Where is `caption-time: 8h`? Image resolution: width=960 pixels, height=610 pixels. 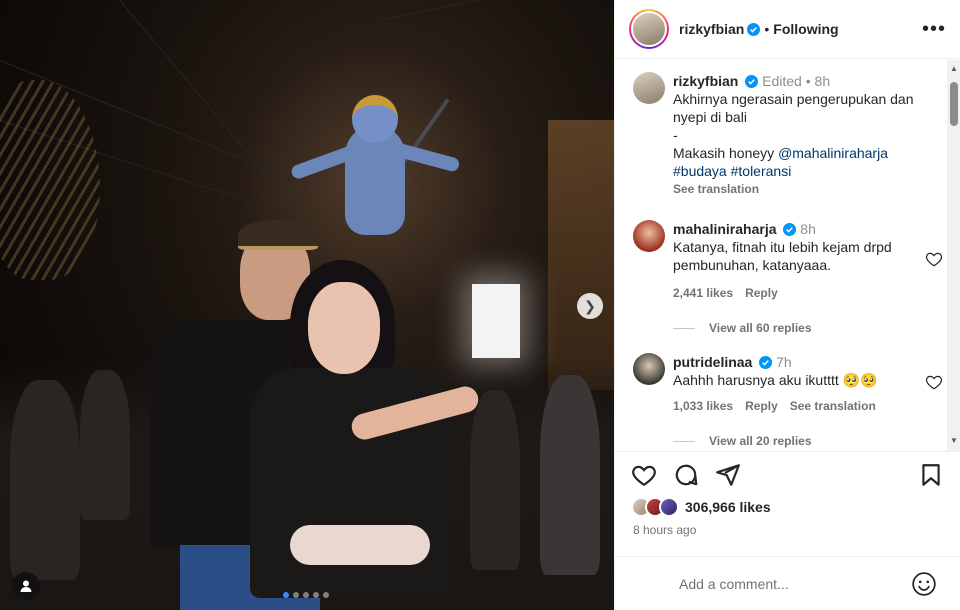
caption-time: 8h is located at coordinates (823, 81).